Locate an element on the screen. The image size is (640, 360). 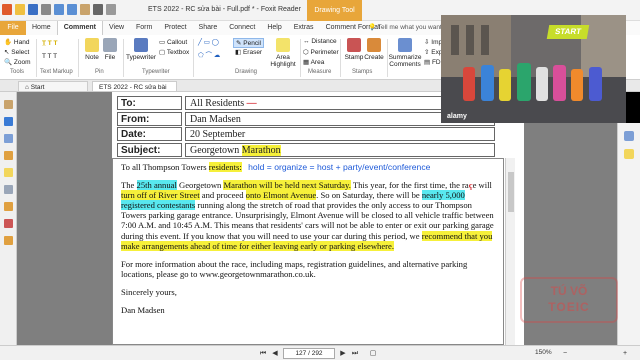
security-icon is located at coordinates (8, 206).